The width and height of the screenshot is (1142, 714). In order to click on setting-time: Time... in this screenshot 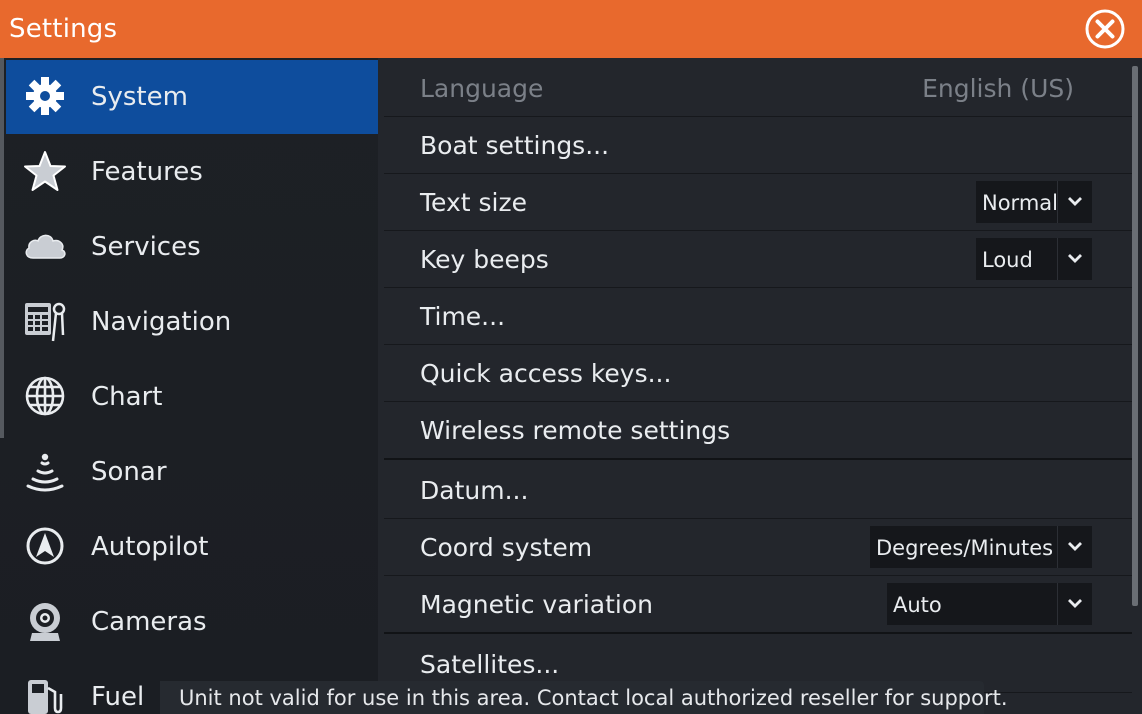, I will do `click(758, 316)`.